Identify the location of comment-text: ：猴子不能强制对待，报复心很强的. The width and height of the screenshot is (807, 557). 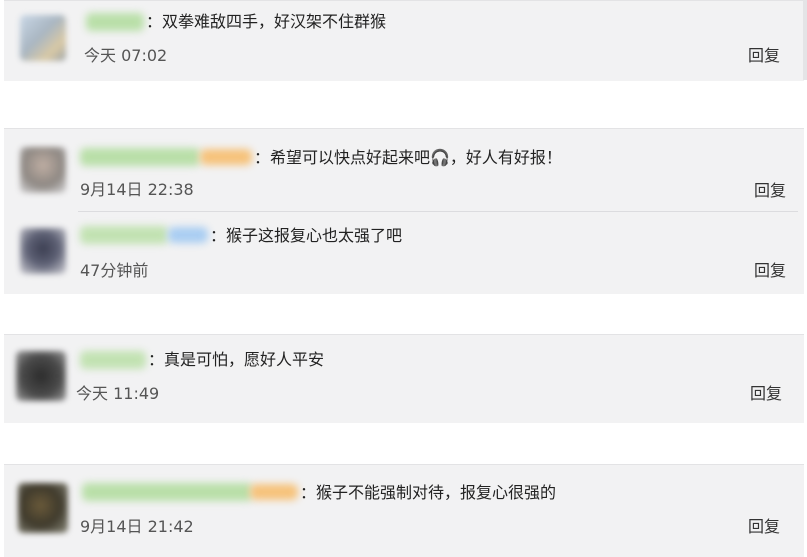
(428, 492).